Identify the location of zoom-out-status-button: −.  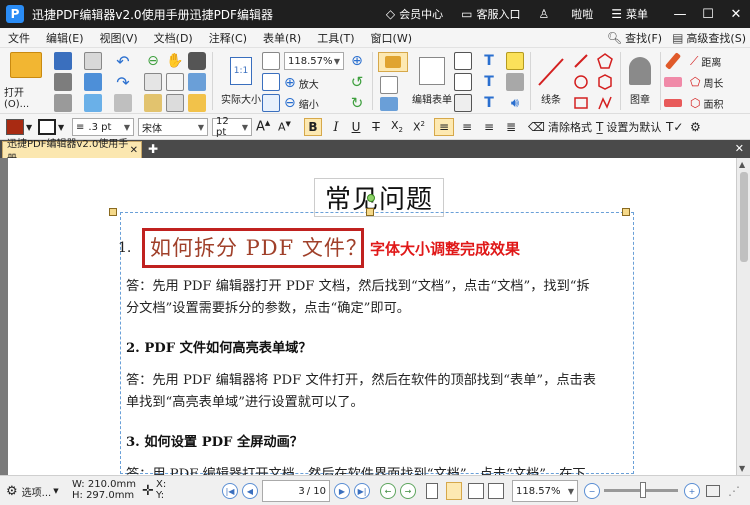
(592, 491).